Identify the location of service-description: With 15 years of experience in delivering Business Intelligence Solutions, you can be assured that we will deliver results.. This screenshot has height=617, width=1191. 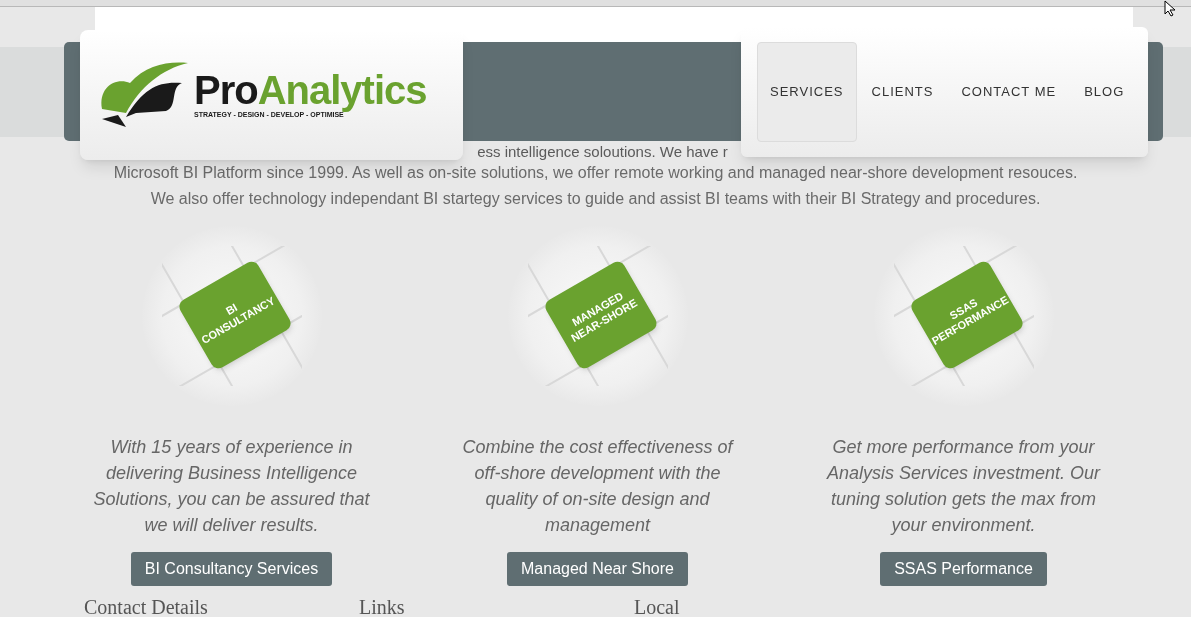
(231, 486).